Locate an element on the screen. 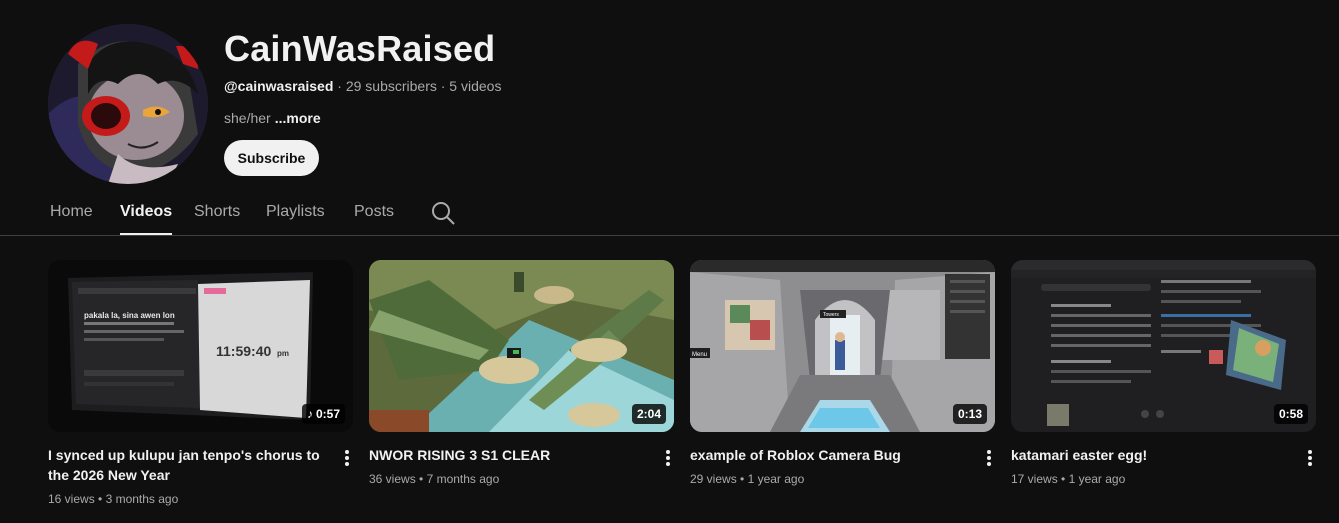  description-text: she/her is located at coordinates (247, 118).